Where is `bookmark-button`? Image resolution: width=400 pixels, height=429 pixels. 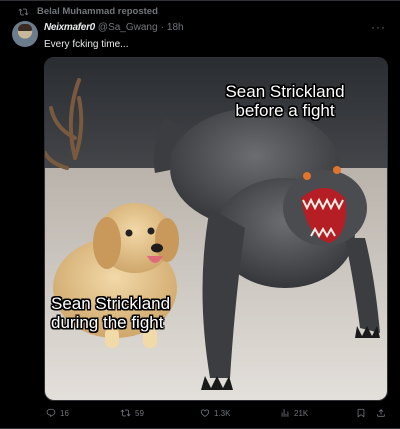
bookmark-button is located at coordinates (363, 413).